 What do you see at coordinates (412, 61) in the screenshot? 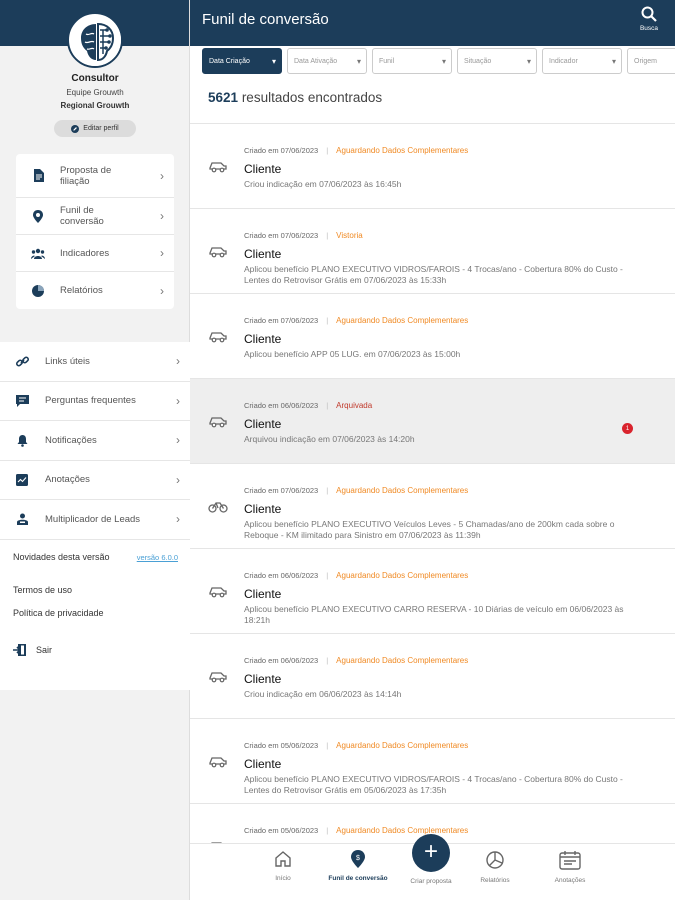
I see `filter-funil: Funil ▾` at bounding box center [412, 61].